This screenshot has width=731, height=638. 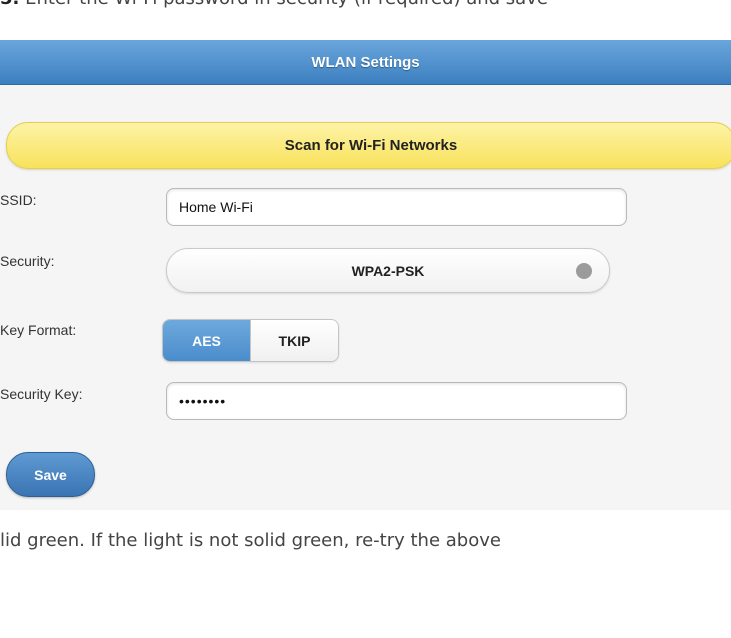 What do you see at coordinates (38, 330) in the screenshot?
I see `key-format-label: Key Format:` at bounding box center [38, 330].